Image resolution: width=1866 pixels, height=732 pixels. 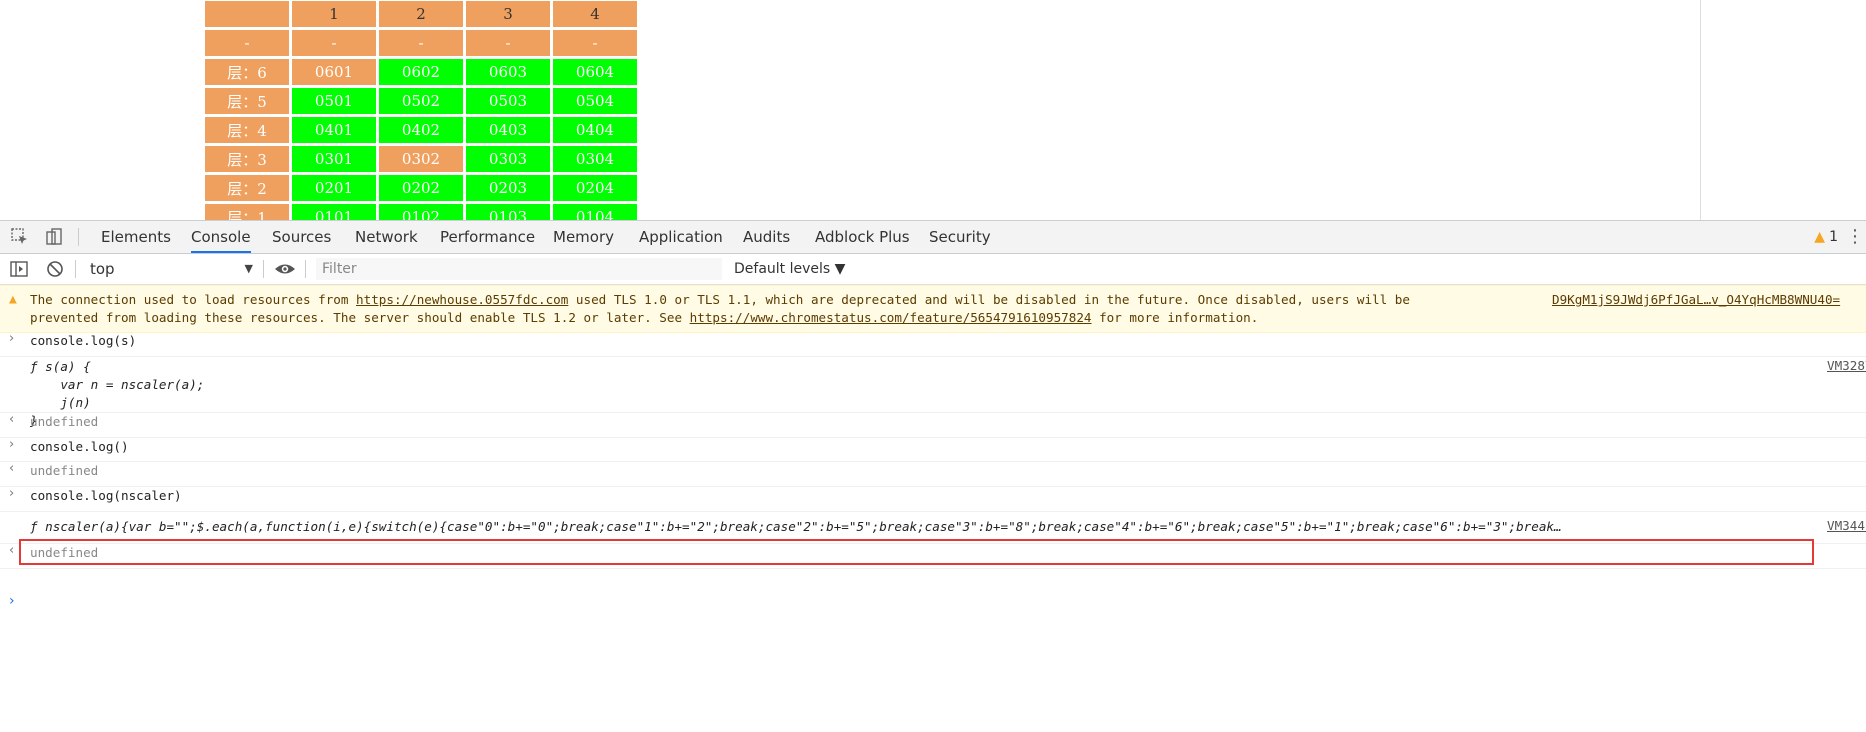 What do you see at coordinates (508, 159) in the screenshot?
I see `unit-cell: 0303` at bounding box center [508, 159].